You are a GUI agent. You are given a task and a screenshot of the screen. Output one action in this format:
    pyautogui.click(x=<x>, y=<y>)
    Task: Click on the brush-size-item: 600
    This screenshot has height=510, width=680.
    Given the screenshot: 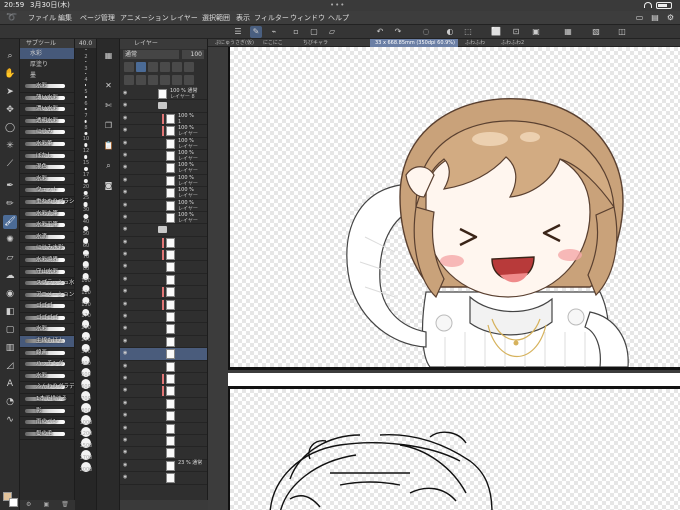 What is the action you would take?
    pyautogui.click(x=85, y=384)
    